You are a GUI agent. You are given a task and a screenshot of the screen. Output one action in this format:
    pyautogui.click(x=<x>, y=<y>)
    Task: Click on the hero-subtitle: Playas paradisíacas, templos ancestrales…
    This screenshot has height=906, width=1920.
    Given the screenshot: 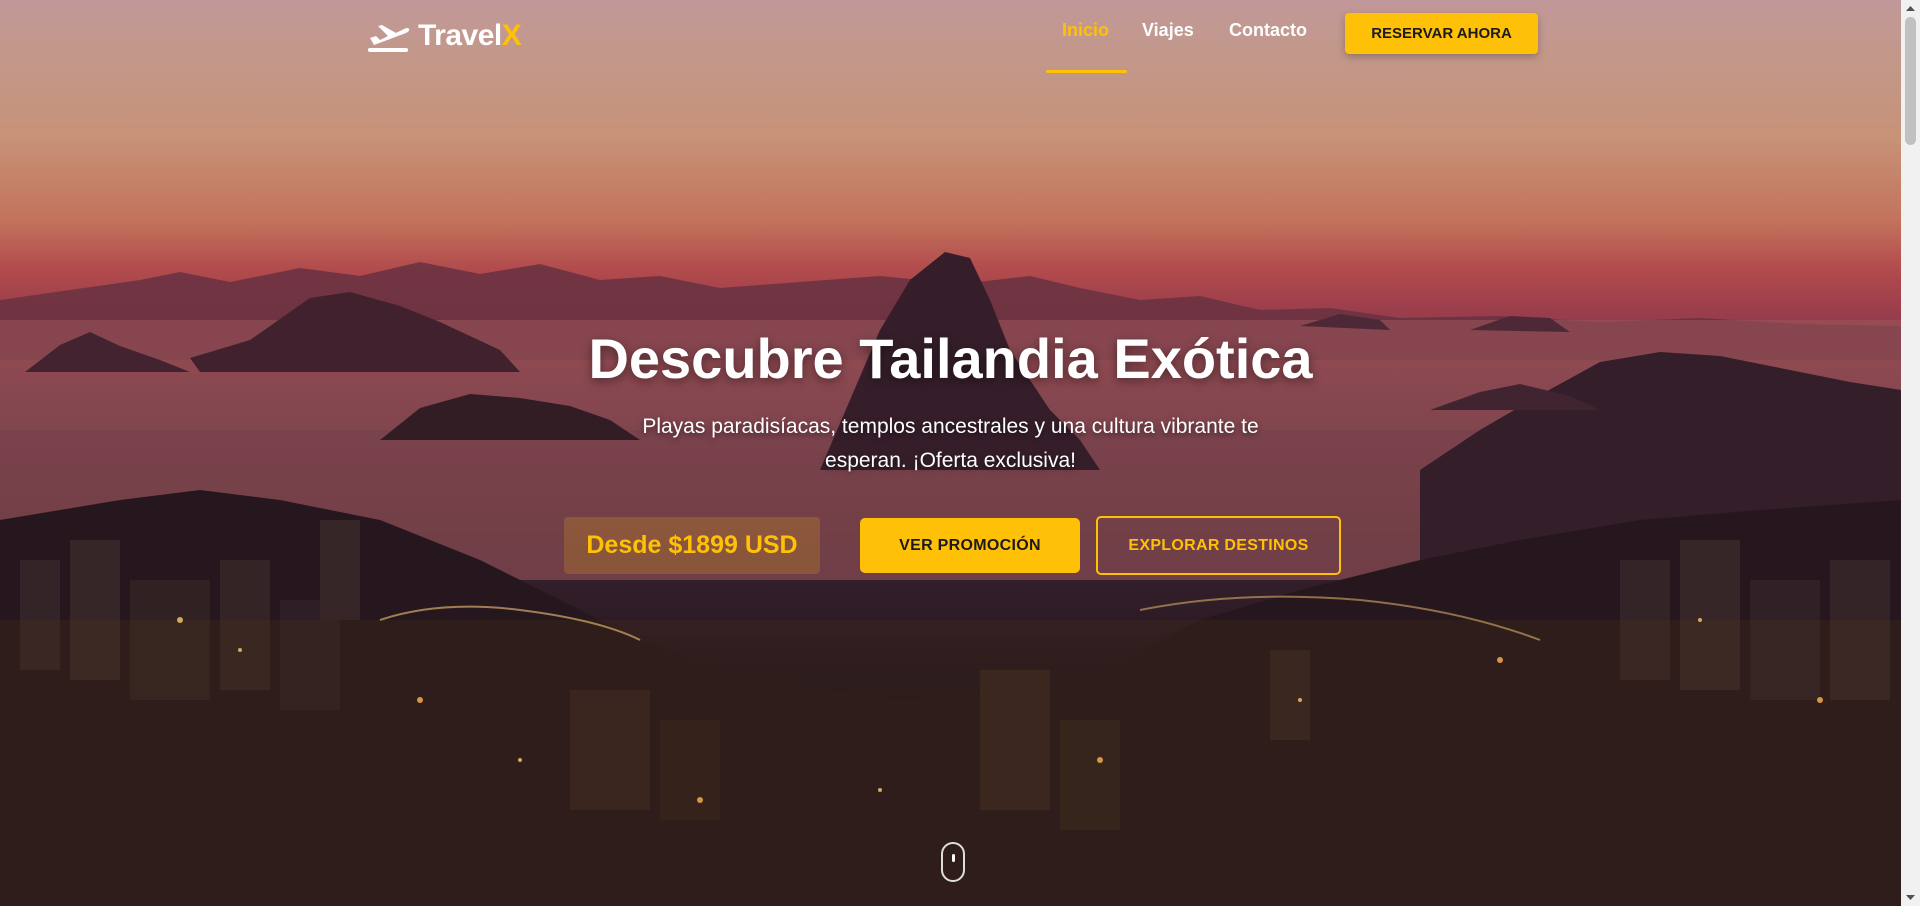 What is the action you would take?
    pyautogui.click(x=950, y=443)
    